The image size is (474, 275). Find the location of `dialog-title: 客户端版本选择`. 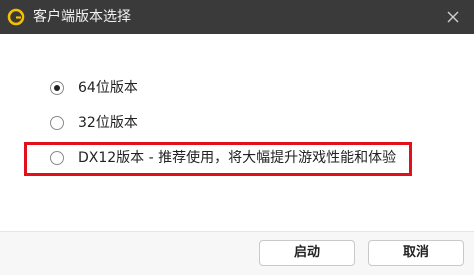

dialog-title: 客户端版本选择 is located at coordinates (82, 17).